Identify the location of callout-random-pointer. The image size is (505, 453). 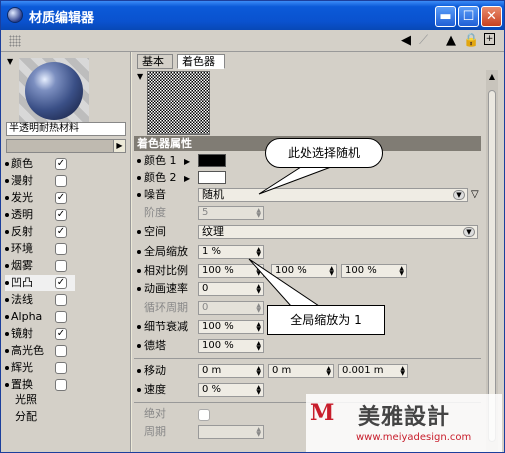
(295, 180).